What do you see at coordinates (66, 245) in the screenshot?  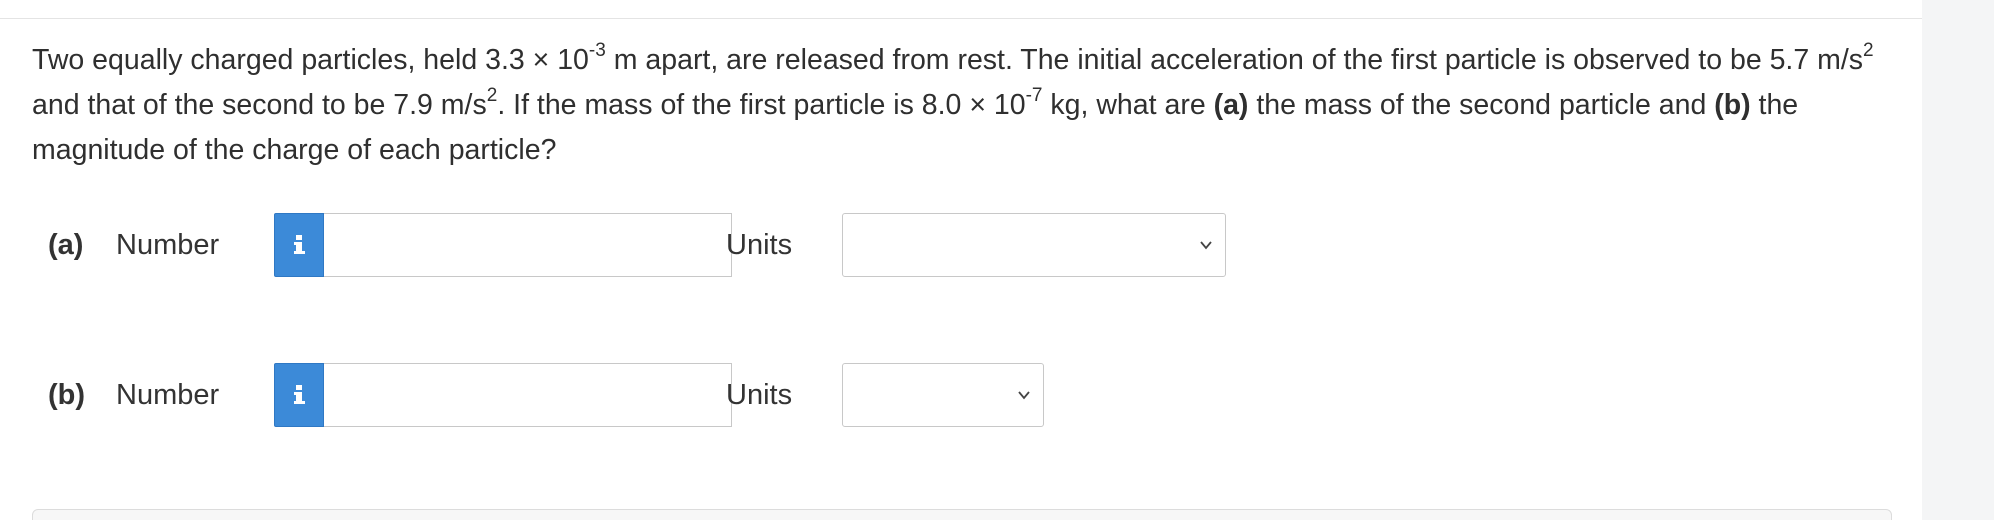 I see `part-label-a: (a)` at bounding box center [66, 245].